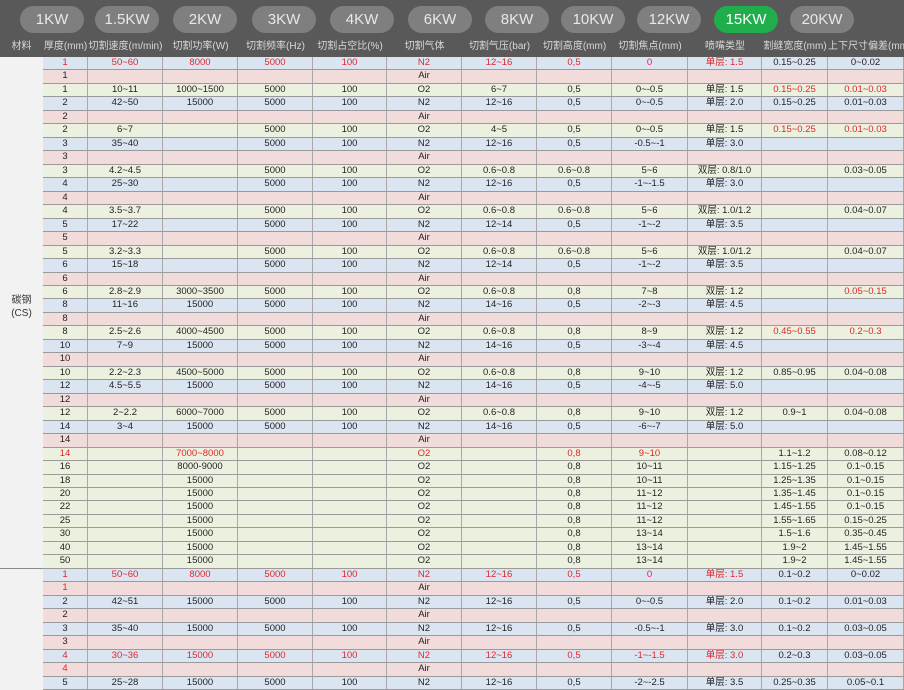 The width and height of the screenshot is (904, 690). What do you see at coordinates (725, 130) in the screenshot?
I see `cell-nozzle-type: 单层: 1.5` at bounding box center [725, 130].